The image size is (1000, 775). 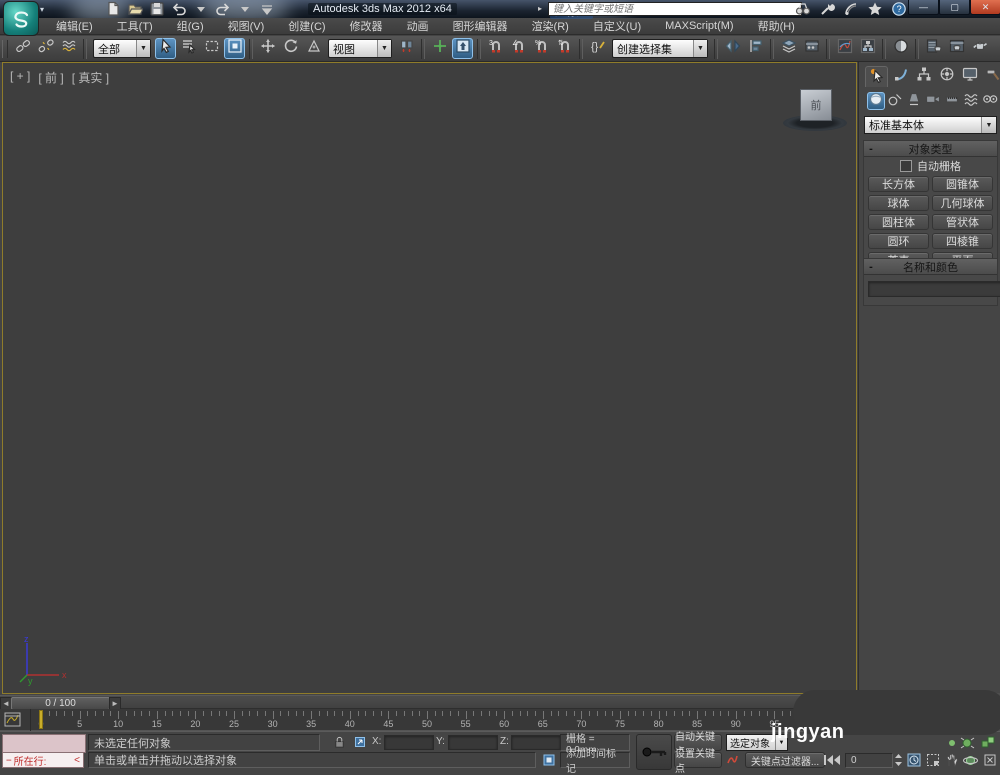 What do you see at coordinates (930, 125) in the screenshot?
I see `primitive-category-dropdown: 标准基本体 ▼` at bounding box center [930, 125].